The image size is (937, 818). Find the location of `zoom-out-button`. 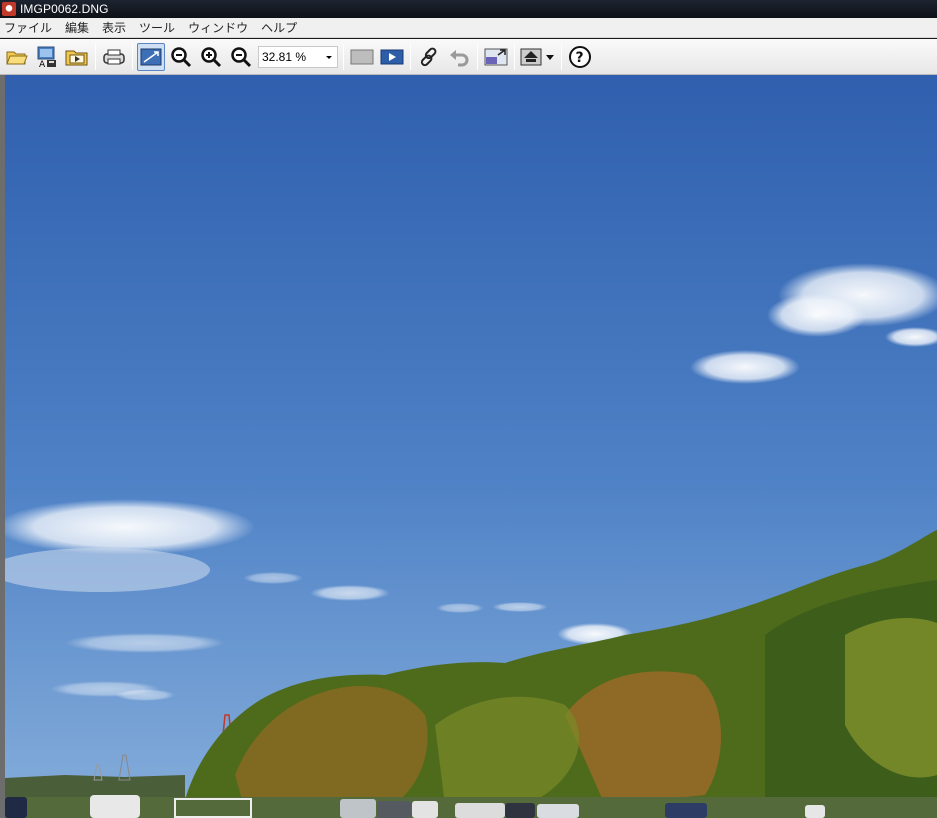

zoom-out-button is located at coordinates (241, 57).